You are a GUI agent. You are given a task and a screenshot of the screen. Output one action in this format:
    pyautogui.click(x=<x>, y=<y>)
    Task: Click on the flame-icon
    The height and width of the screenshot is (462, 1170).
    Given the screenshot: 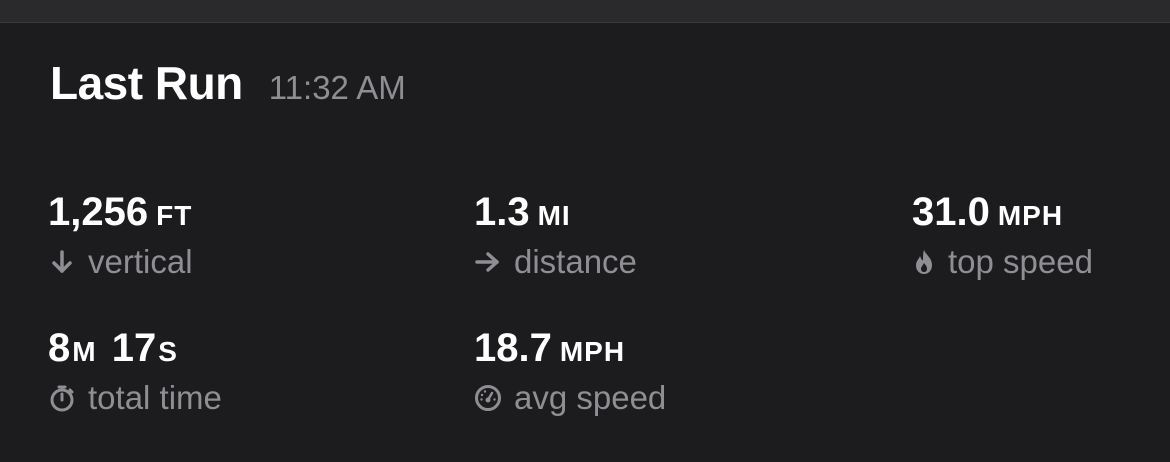 What is the action you would take?
    pyautogui.click(x=924, y=262)
    